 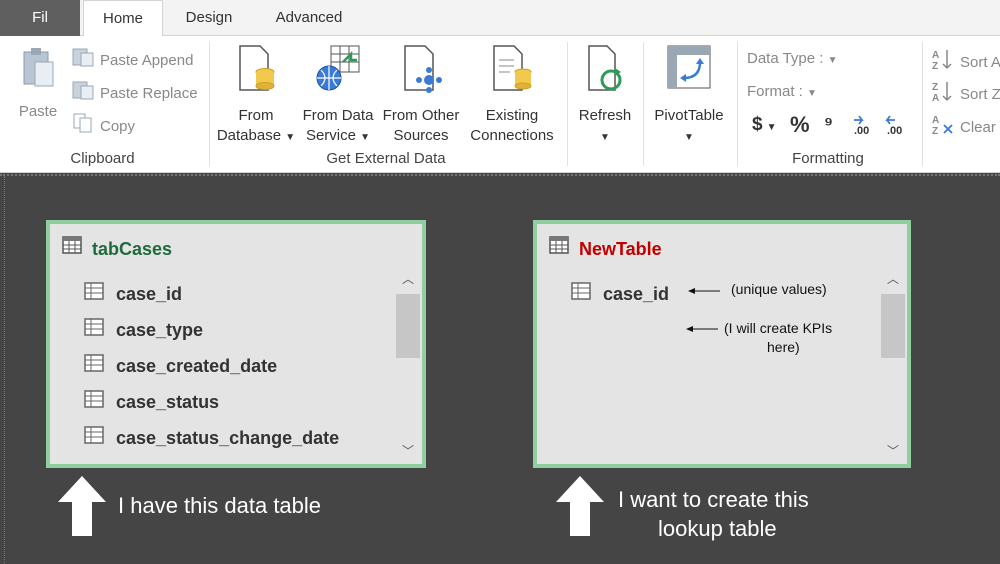 I want to click on table-header: tabCases, so click(x=117, y=249).